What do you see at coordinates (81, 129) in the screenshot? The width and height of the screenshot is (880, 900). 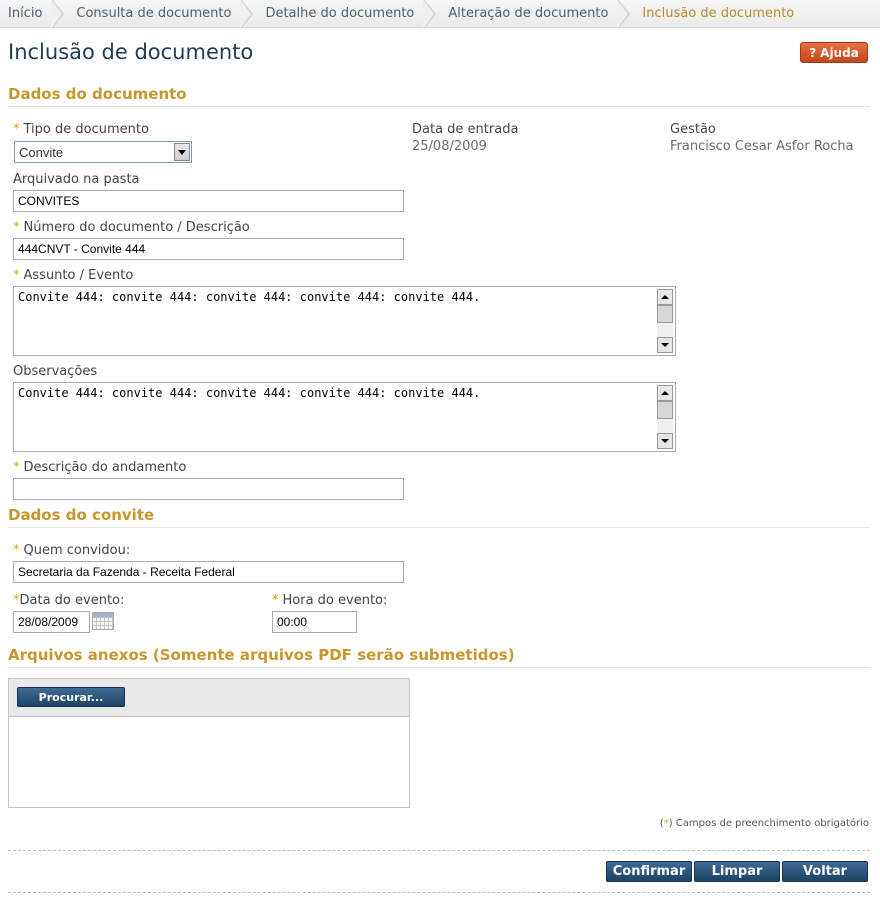 I see `document-type-label: * Tipo de documento` at bounding box center [81, 129].